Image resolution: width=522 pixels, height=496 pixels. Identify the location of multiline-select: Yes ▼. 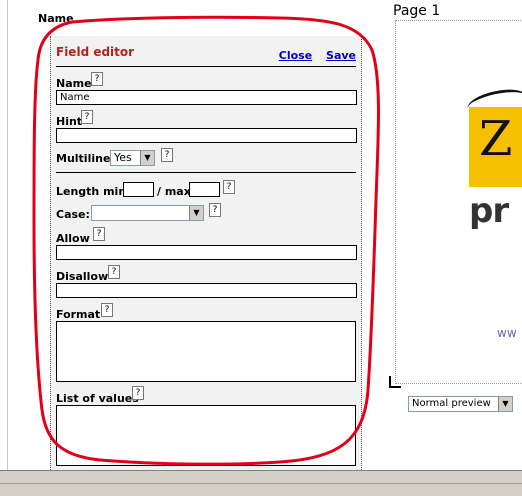
(132, 158).